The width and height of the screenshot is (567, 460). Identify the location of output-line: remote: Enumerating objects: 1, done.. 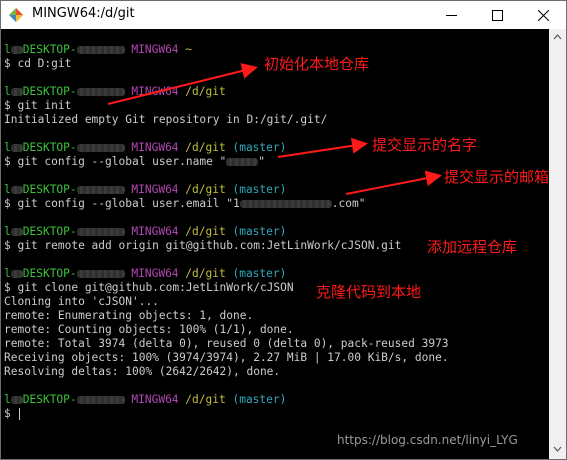
(129, 315).